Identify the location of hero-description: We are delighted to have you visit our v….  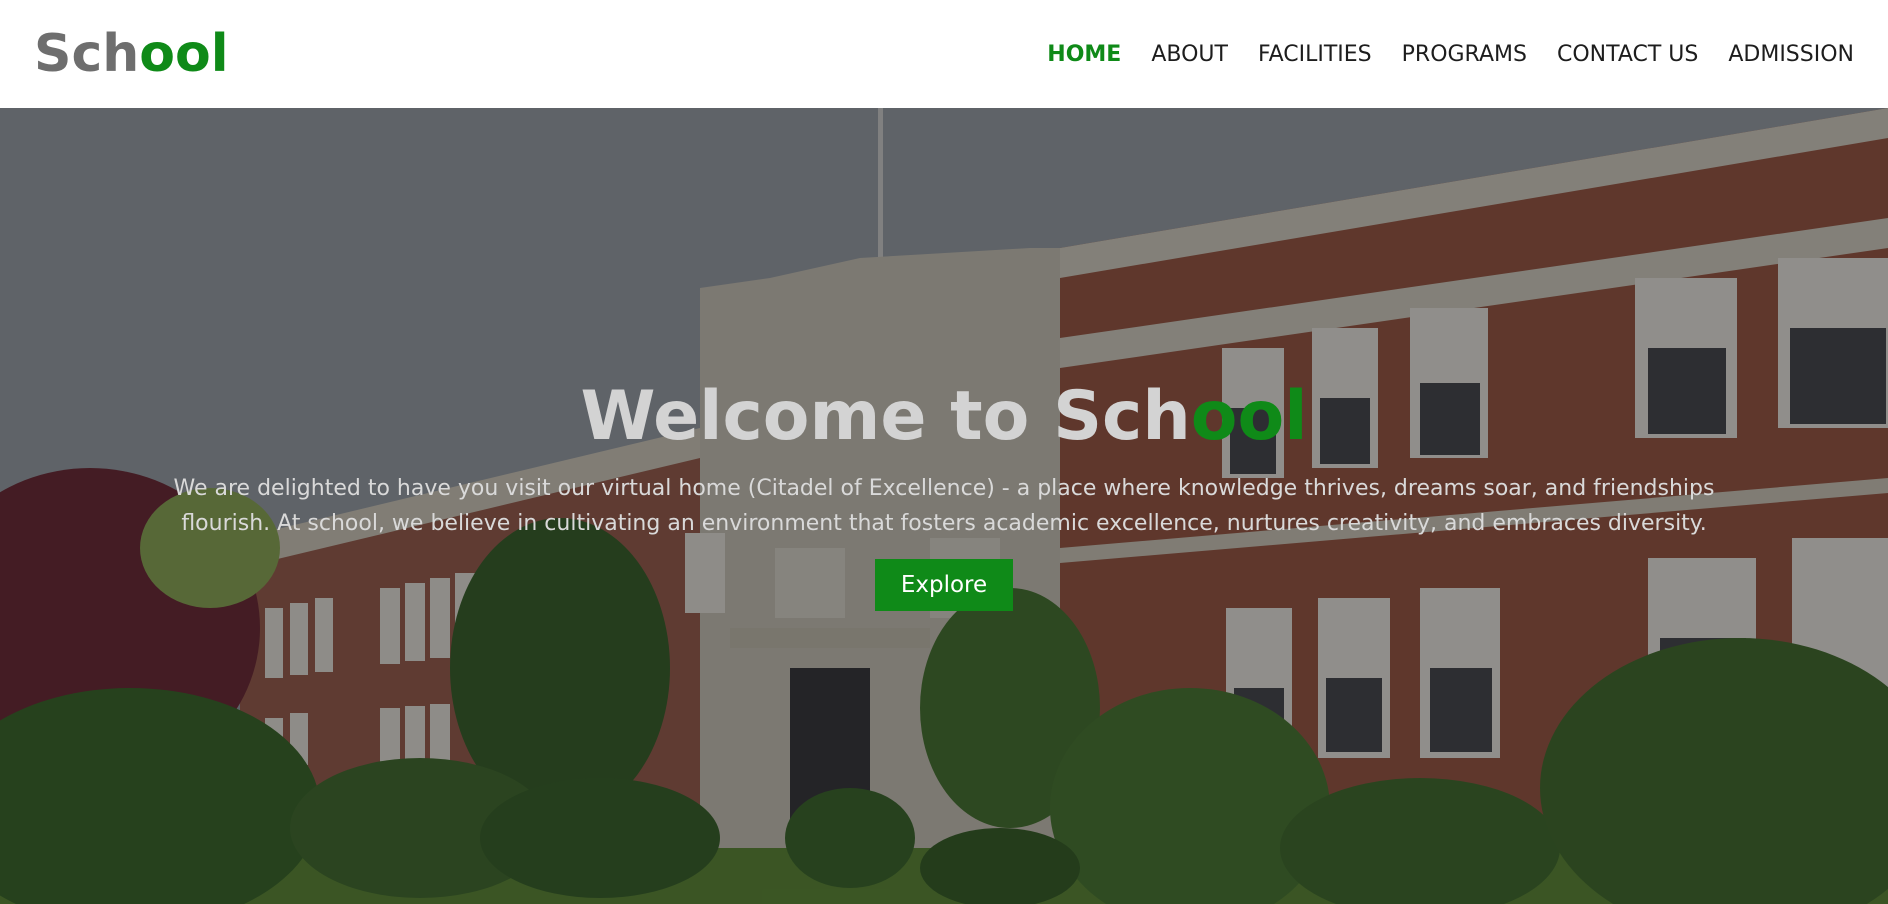
(944, 506).